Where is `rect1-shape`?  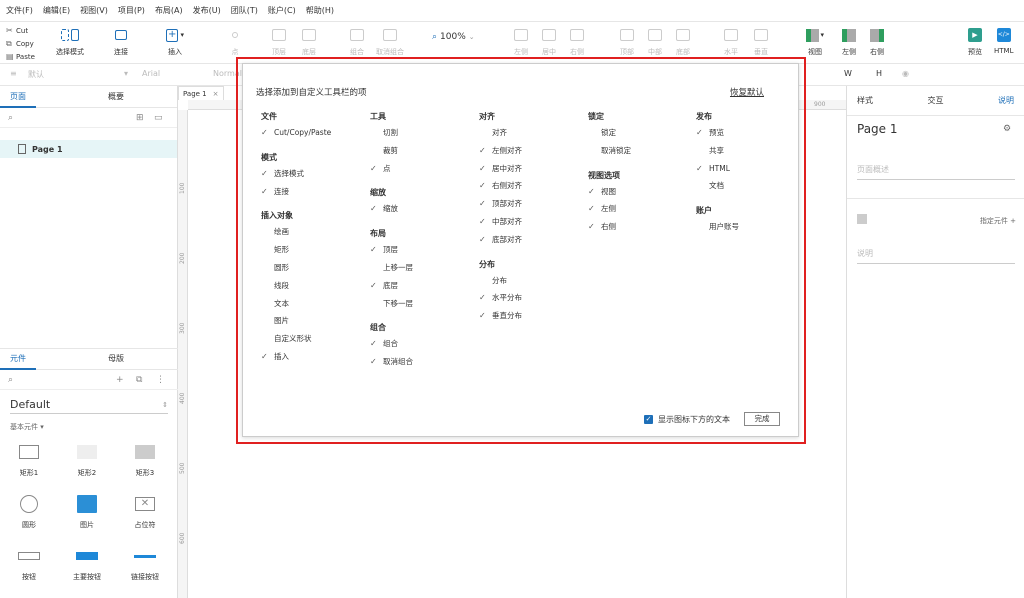 rect1-shape is located at coordinates (29, 452).